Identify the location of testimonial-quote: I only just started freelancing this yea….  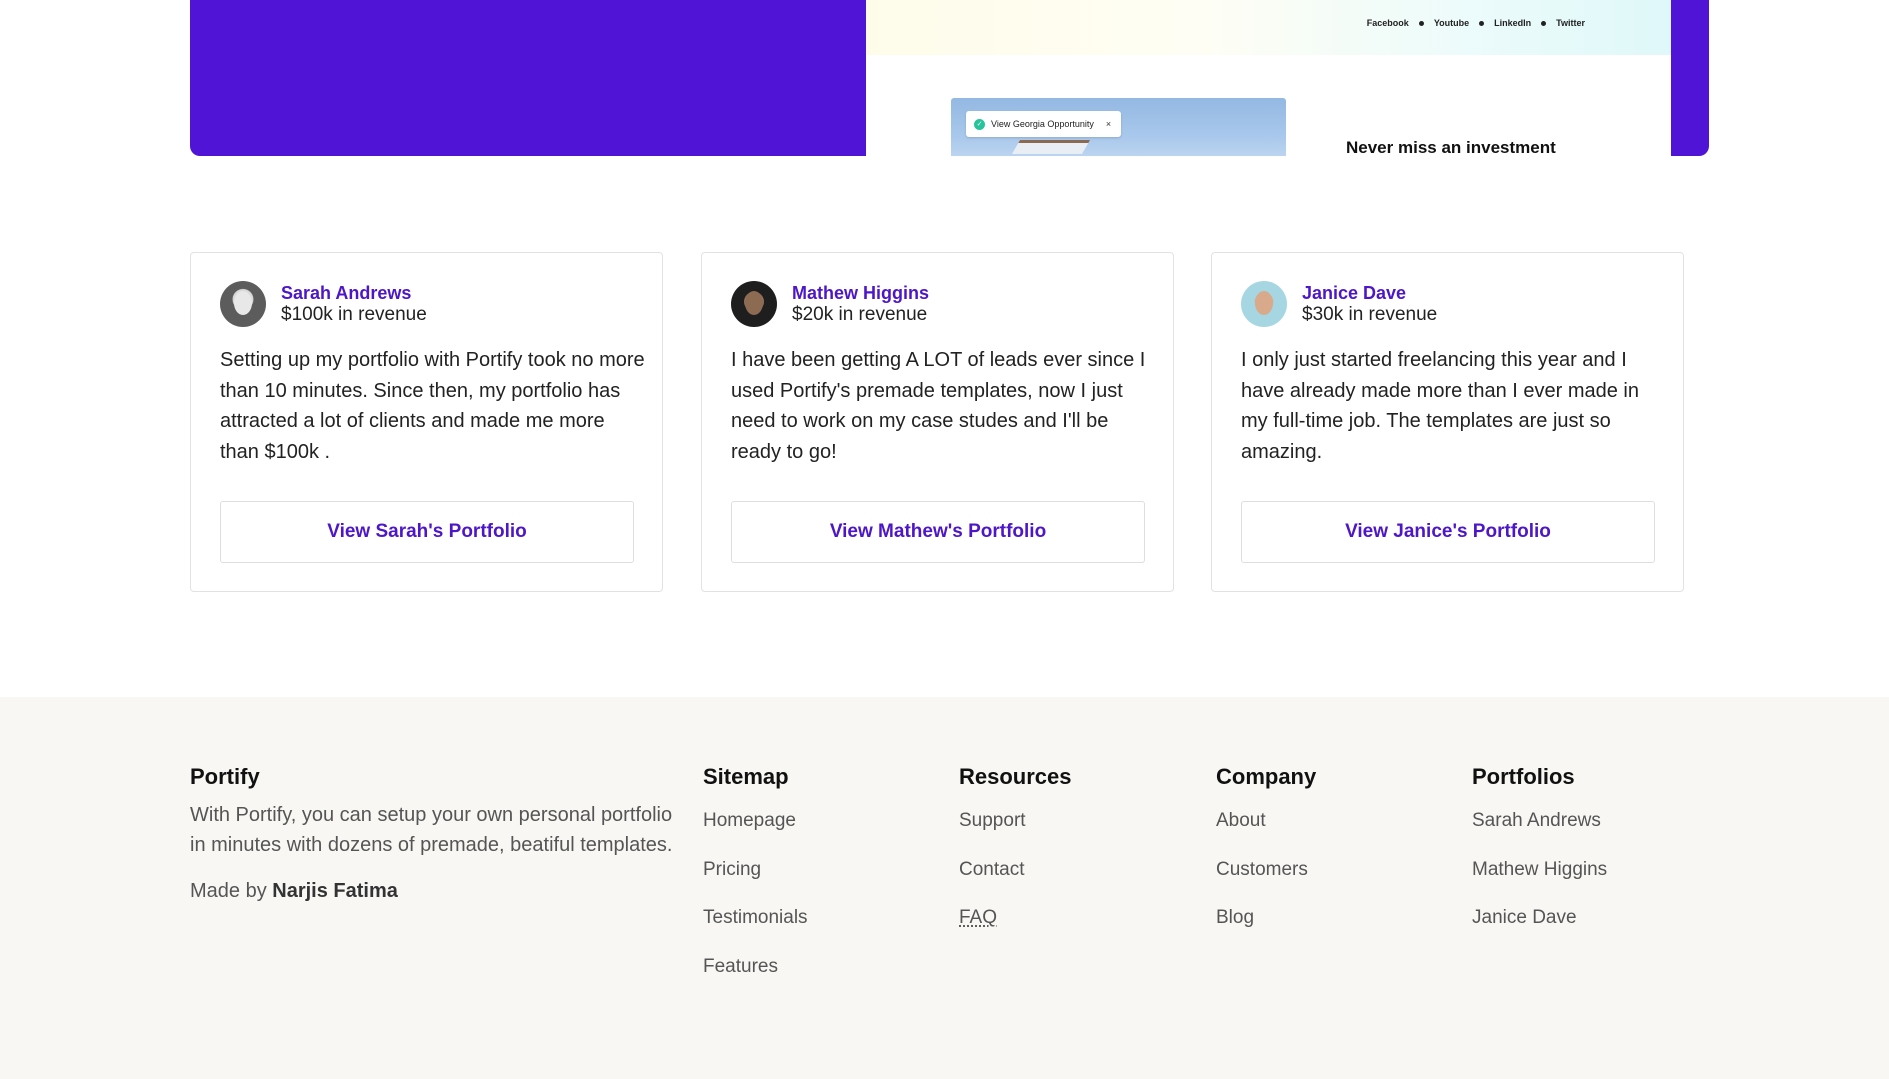
(1440, 406).